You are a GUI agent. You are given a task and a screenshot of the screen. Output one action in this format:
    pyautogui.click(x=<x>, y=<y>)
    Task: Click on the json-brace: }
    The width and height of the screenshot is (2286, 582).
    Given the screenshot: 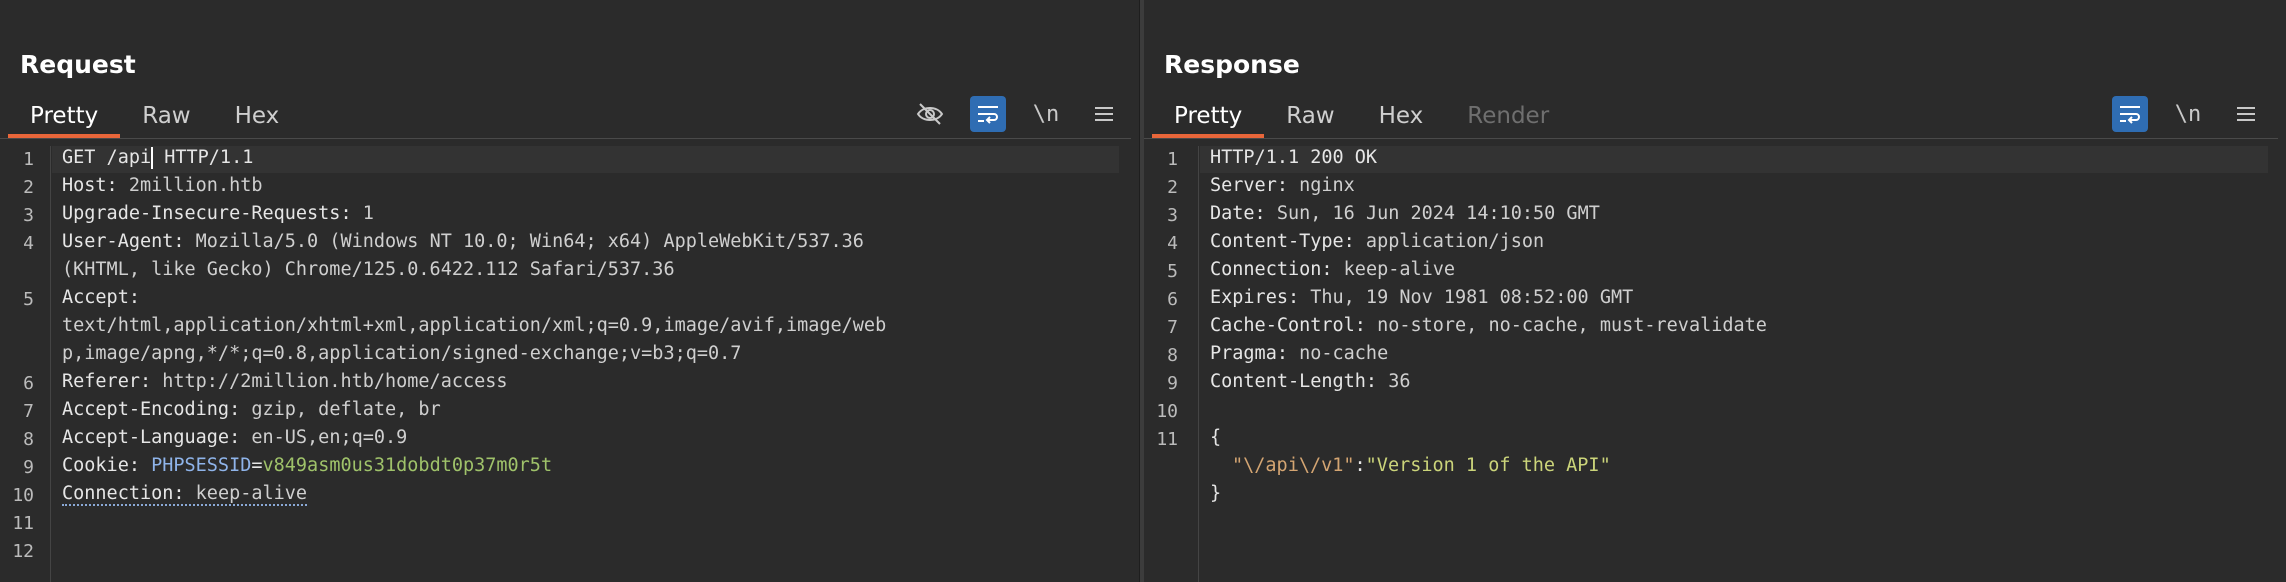 What is the action you would take?
    pyautogui.click(x=1216, y=493)
    